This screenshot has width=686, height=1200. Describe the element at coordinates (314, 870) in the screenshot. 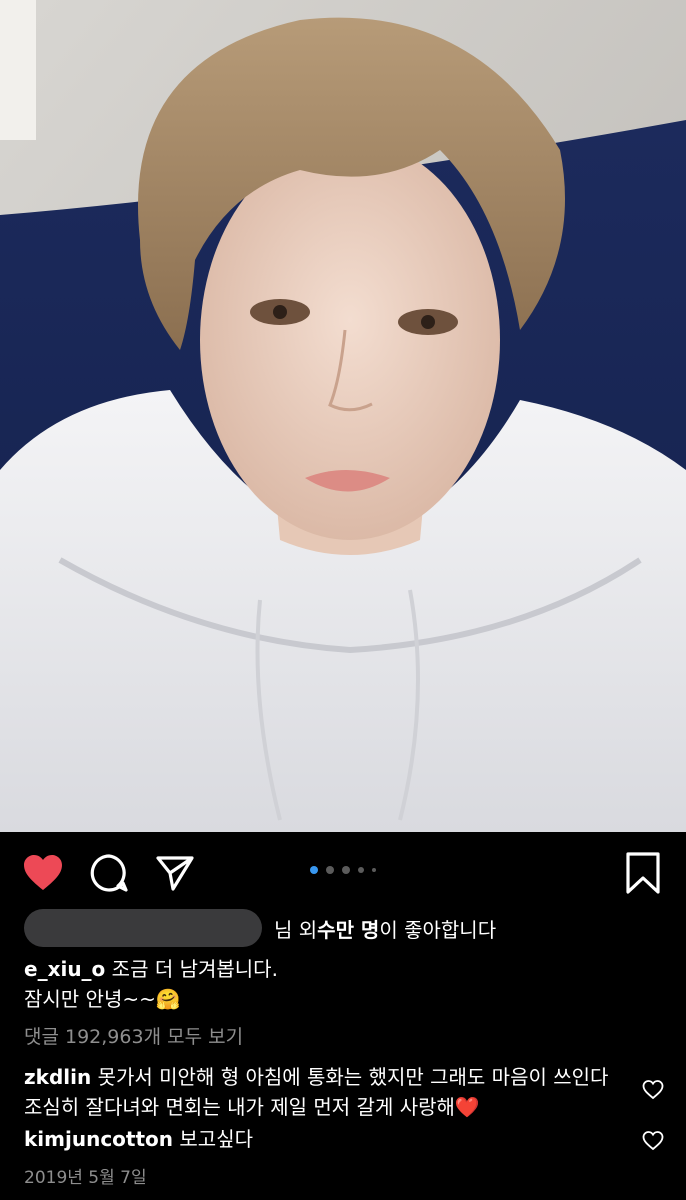

I see `carousel-dot-active` at that location.